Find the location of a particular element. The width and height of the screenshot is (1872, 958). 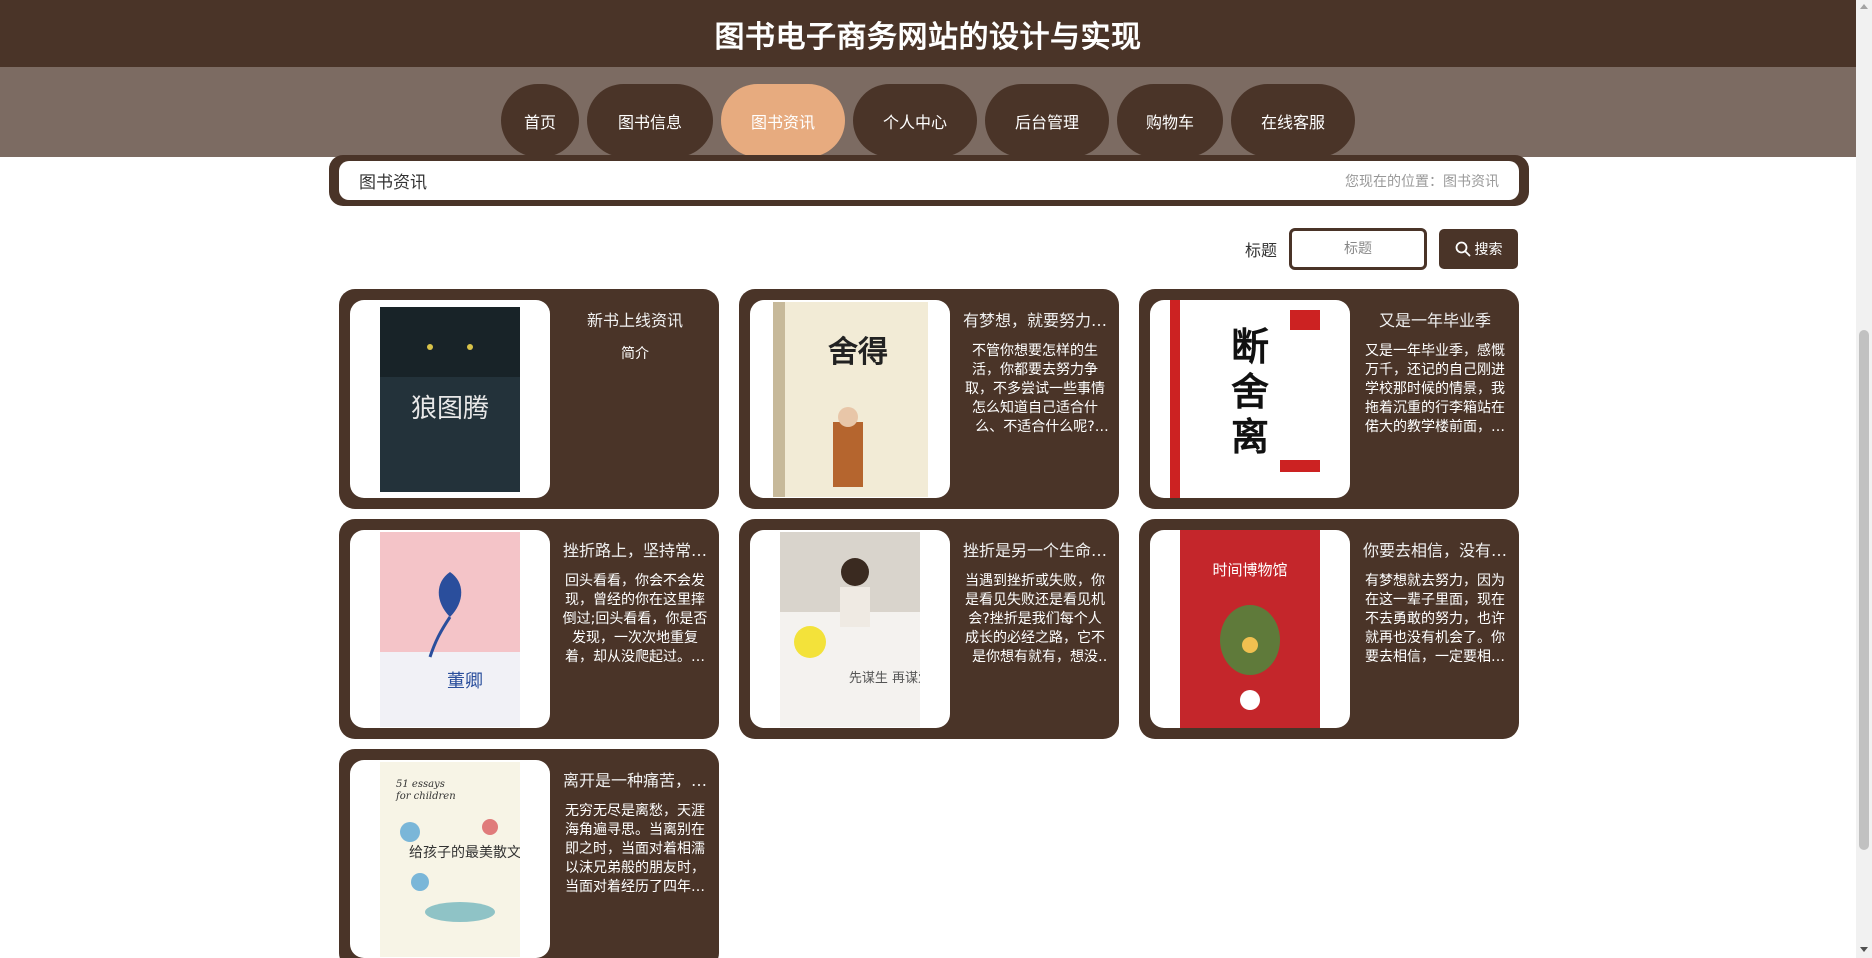

svg-text: for children is located at coordinates (425, 796).